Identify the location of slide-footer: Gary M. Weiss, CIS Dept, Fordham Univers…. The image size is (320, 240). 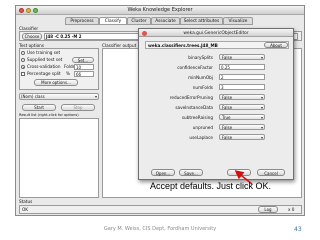
(160, 229).